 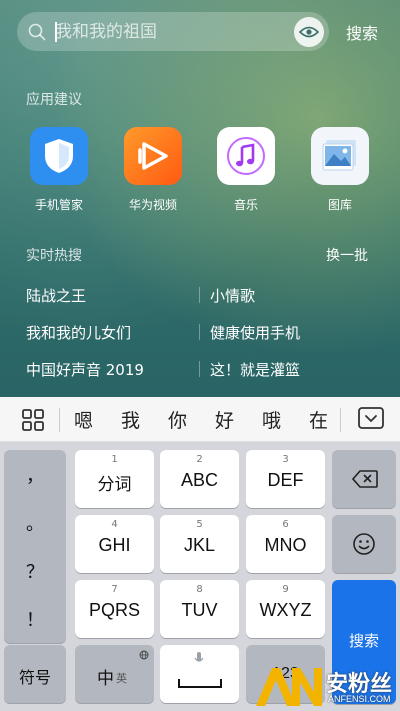 I want to click on space-bar-icon, so click(x=200, y=683).